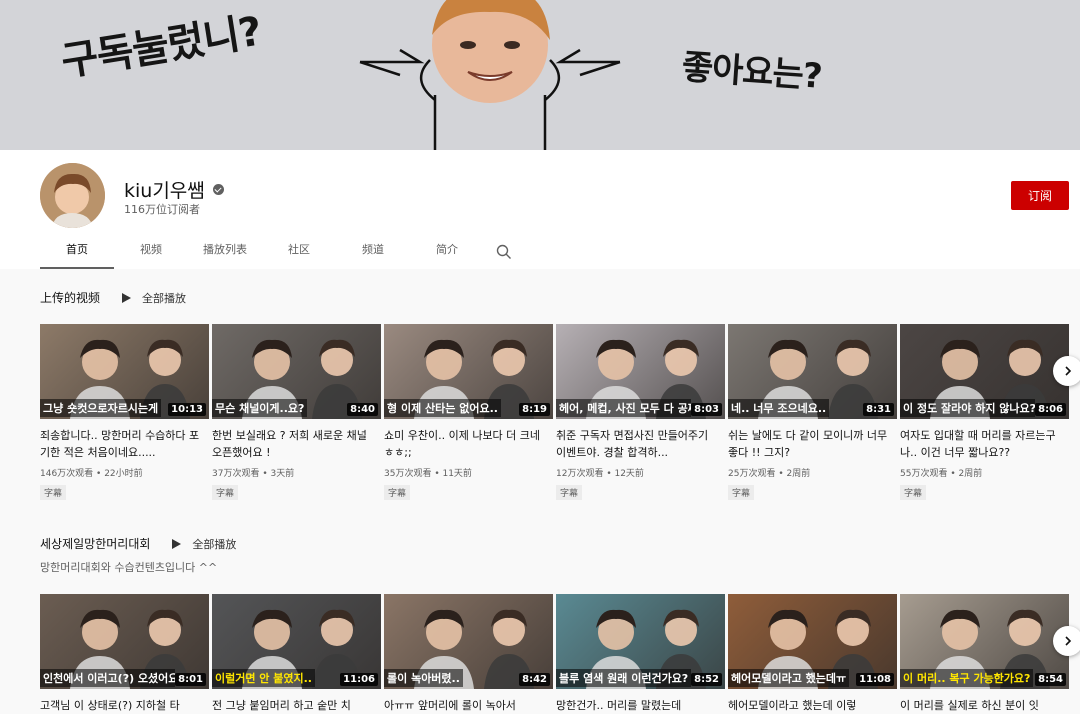  What do you see at coordinates (640, 641) in the screenshot?
I see `video-thumbnail: 블루 염색 원래 이런건가요? 8:52` at bounding box center [640, 641].